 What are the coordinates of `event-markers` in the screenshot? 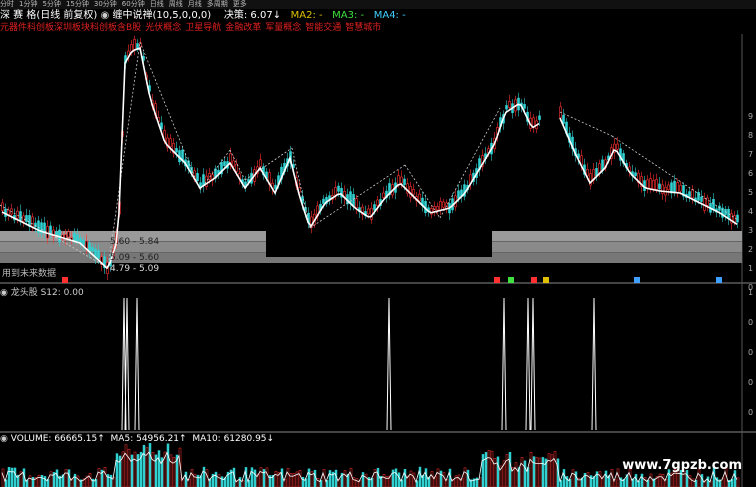 It's located at (392, 280).